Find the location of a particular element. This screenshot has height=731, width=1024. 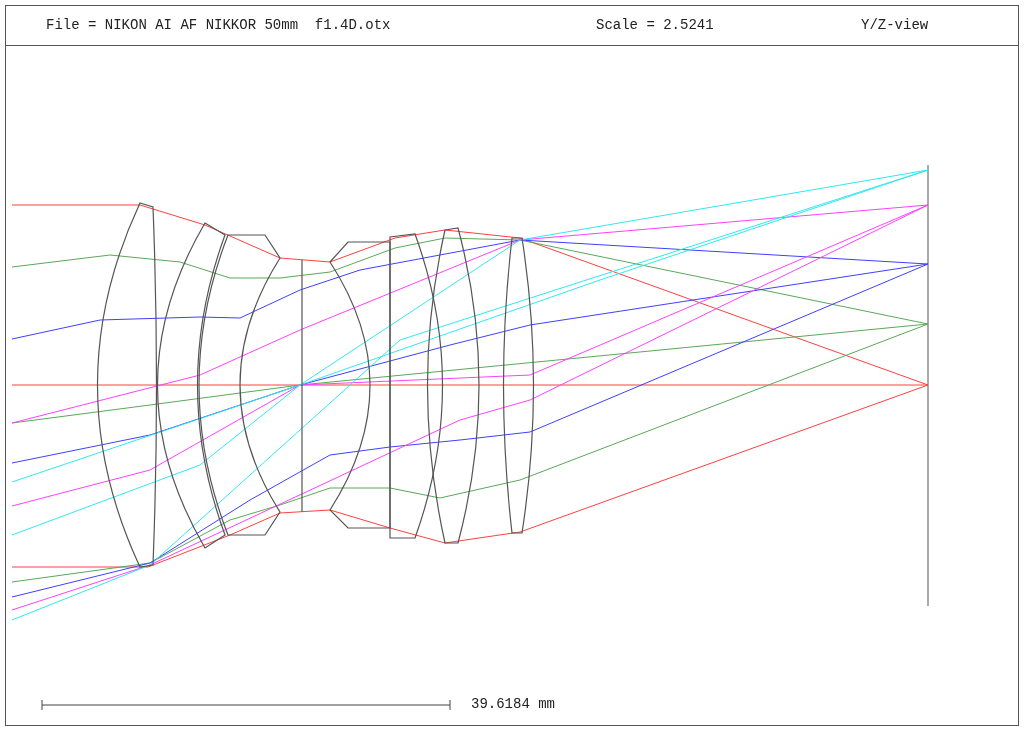

scale-bar-label: 39.6184 mm is located at coordinates (513, 704).